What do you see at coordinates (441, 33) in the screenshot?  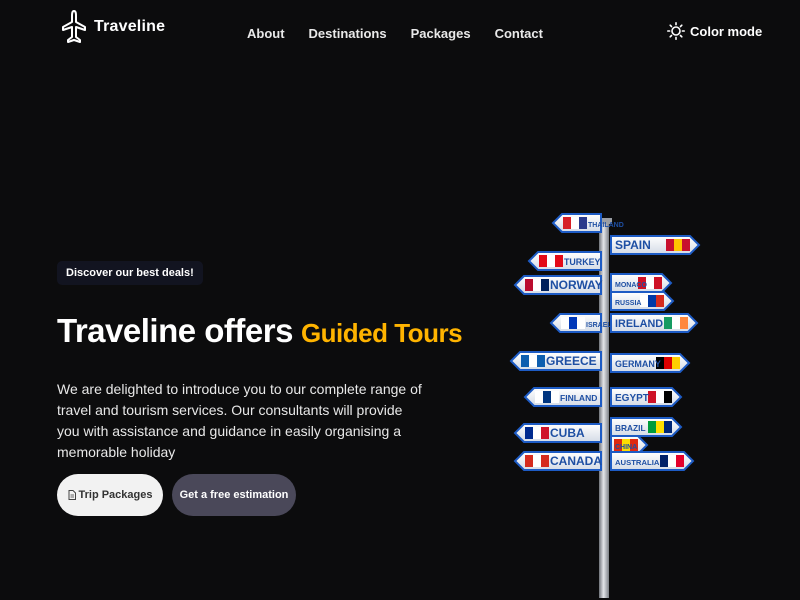 I see `nav-link-packages: Packages` at bounding box center [441, 33].